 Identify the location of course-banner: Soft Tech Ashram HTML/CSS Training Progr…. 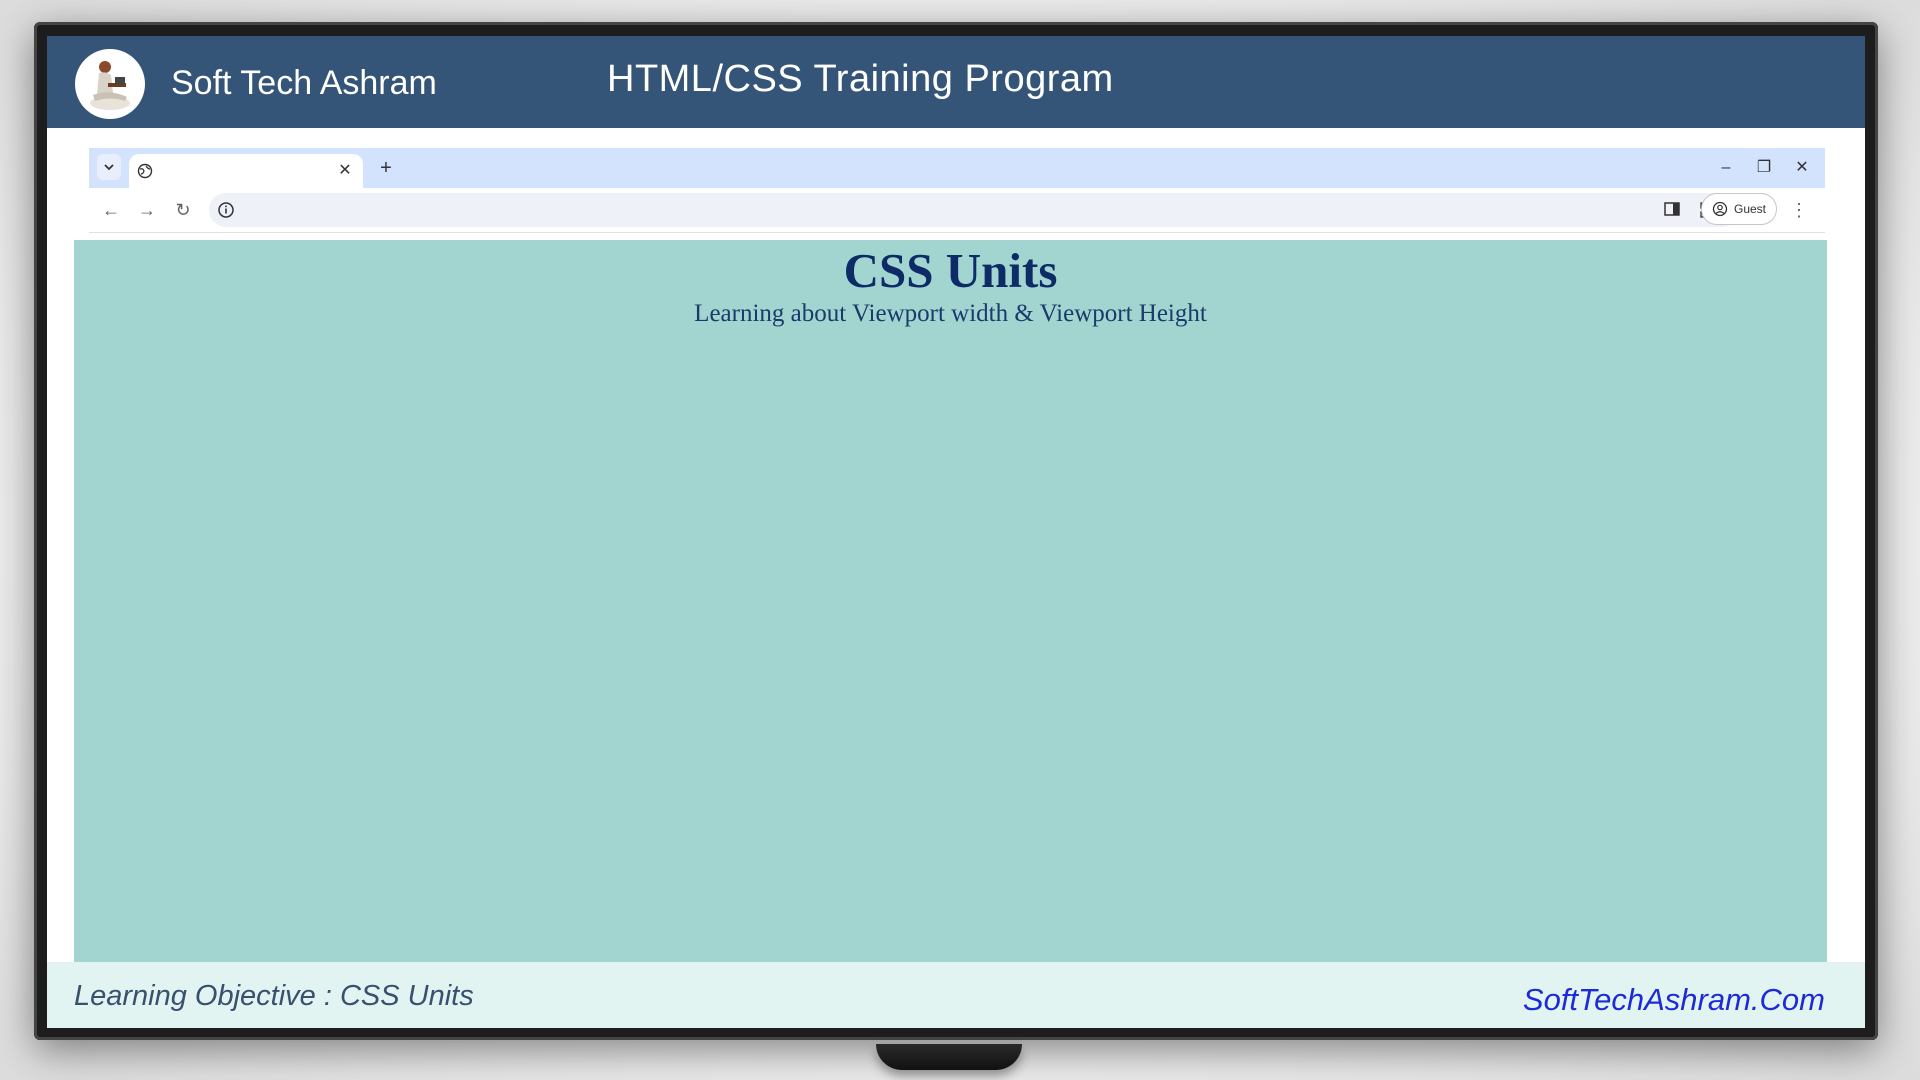
(956, 82).